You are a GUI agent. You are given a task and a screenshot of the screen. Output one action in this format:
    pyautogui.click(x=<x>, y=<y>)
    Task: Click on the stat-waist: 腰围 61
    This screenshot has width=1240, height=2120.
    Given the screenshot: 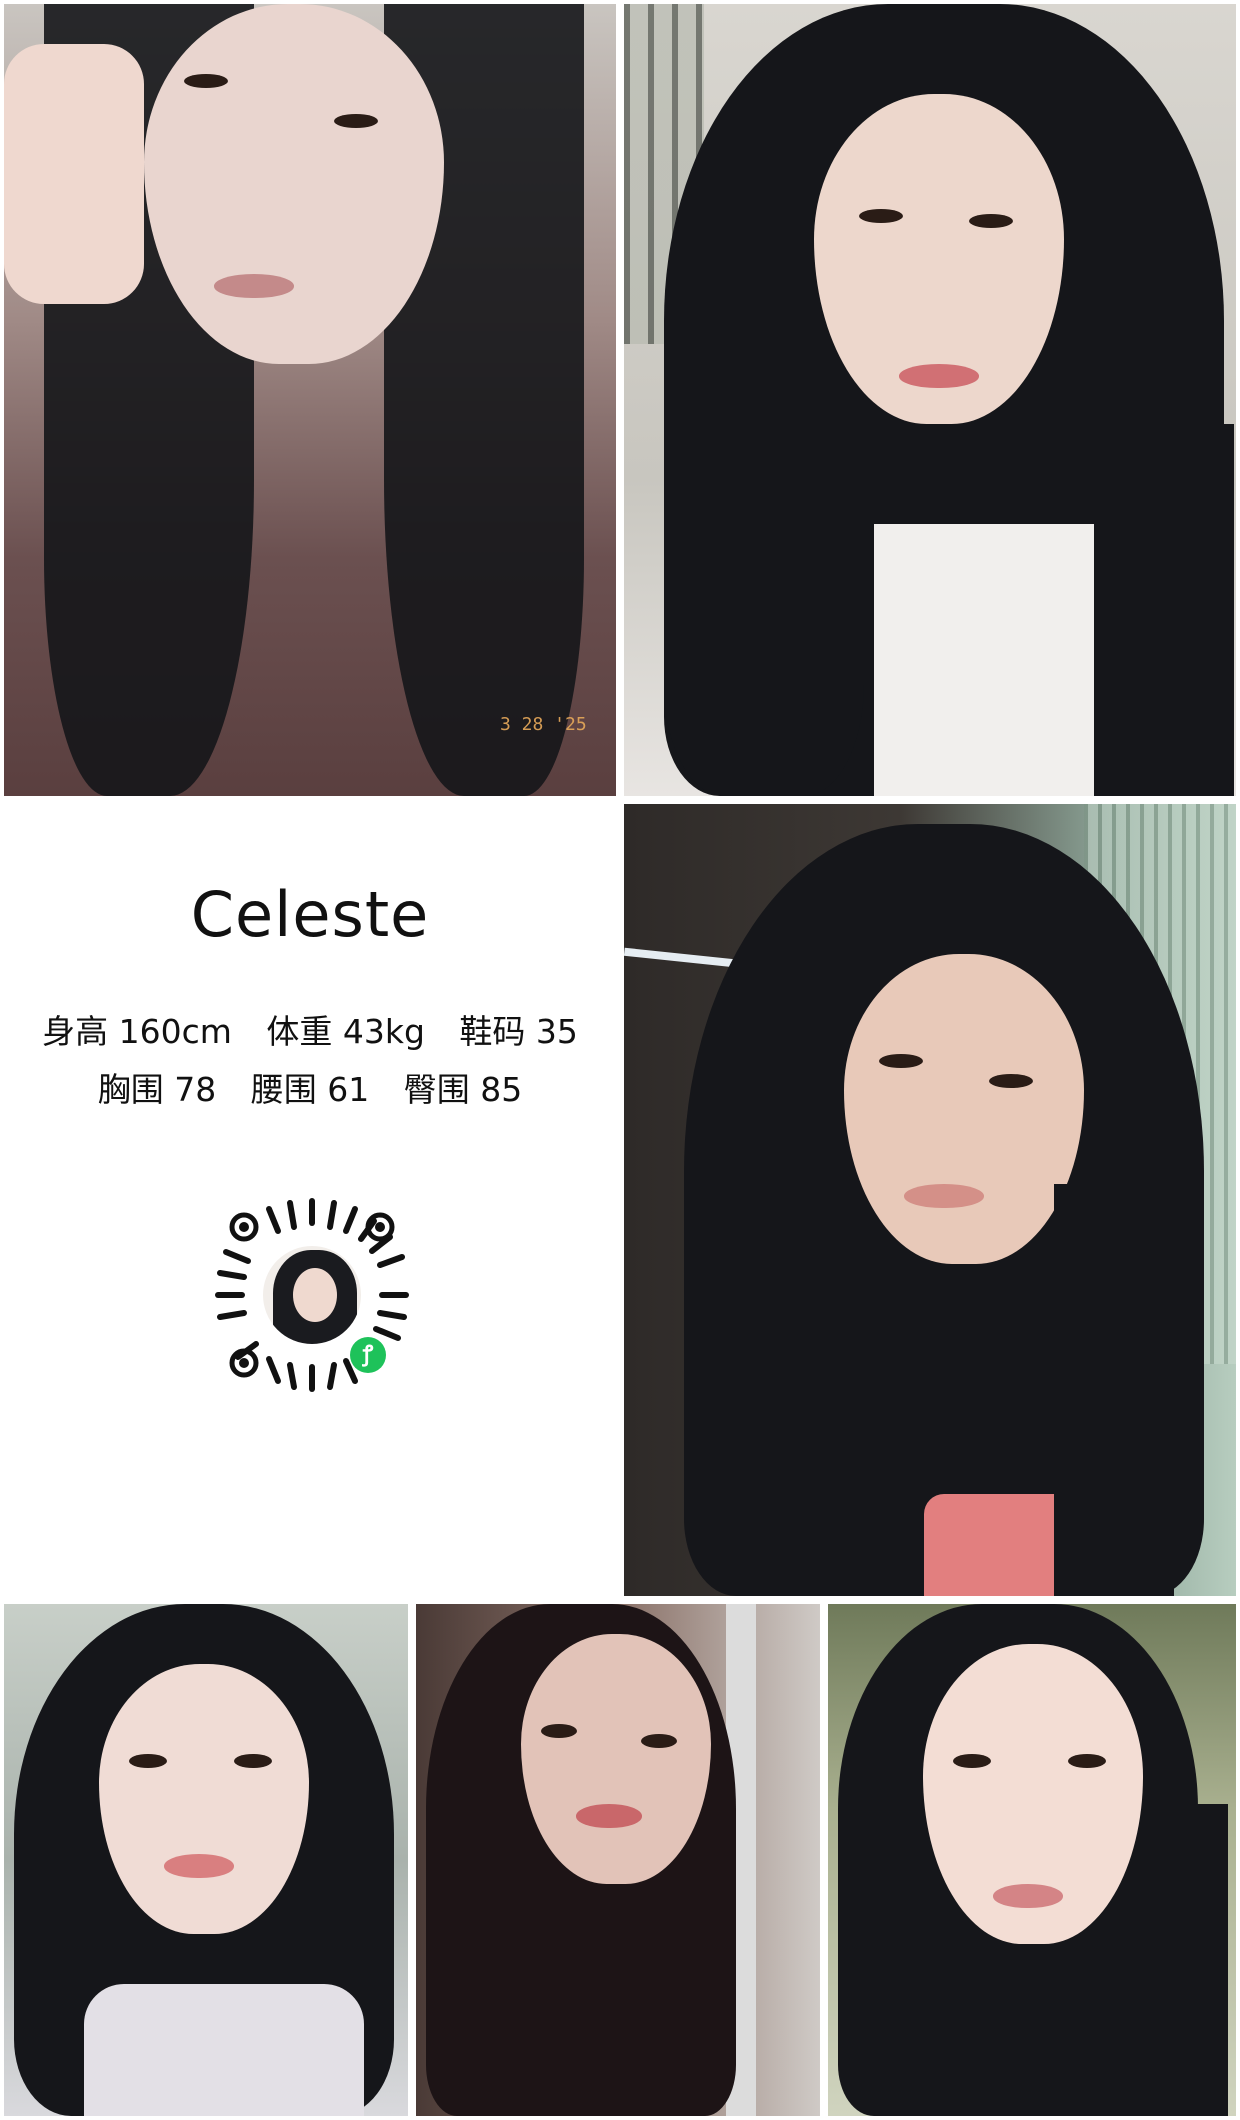 What is the action you would take?
    pyautogui.click(x=310, y=1089)
    